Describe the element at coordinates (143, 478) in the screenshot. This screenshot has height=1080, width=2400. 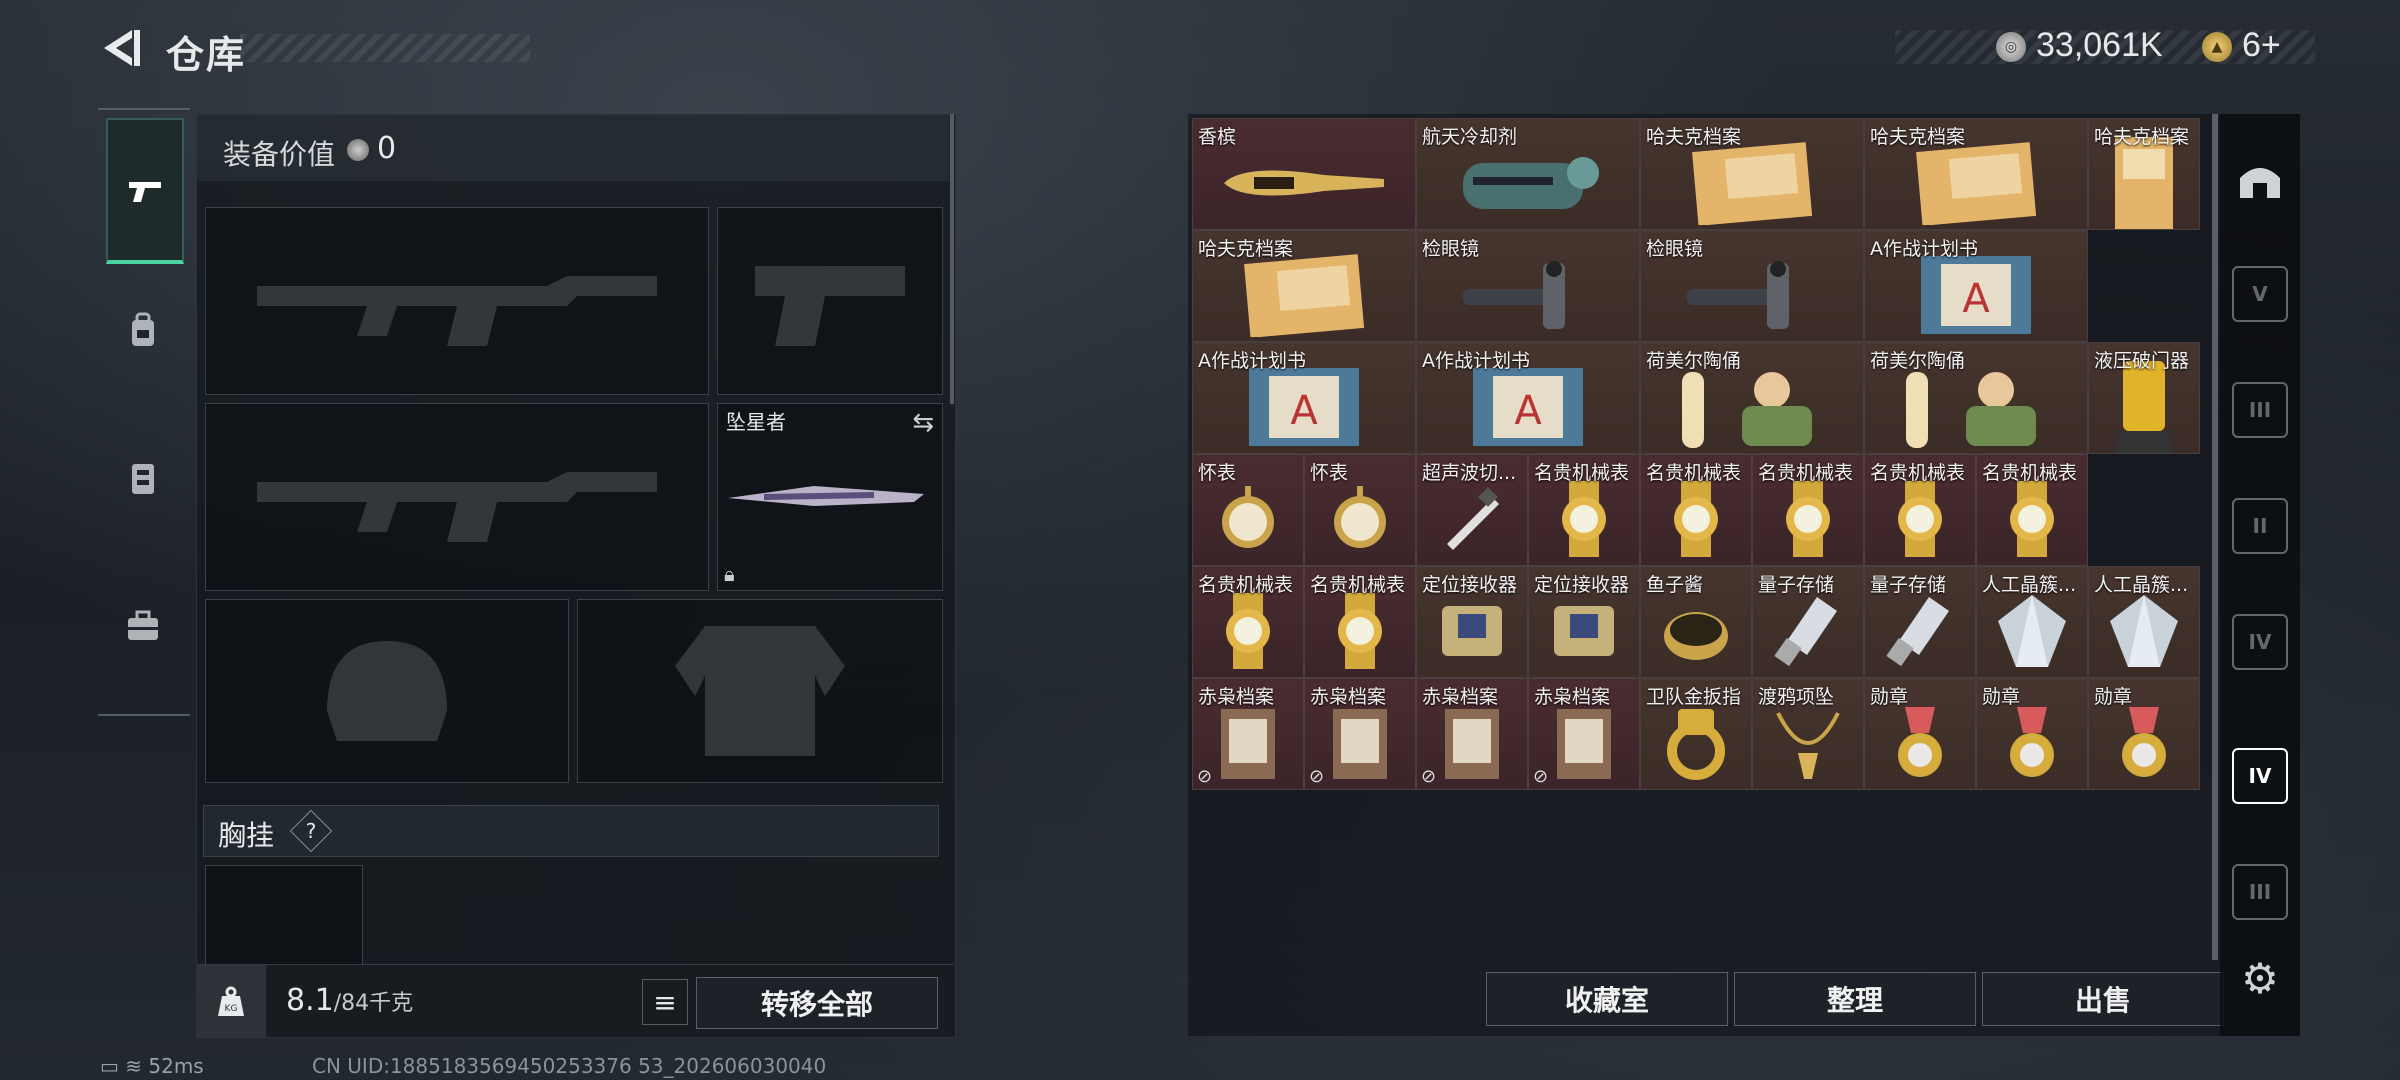
I see `tab-vest` at that location.